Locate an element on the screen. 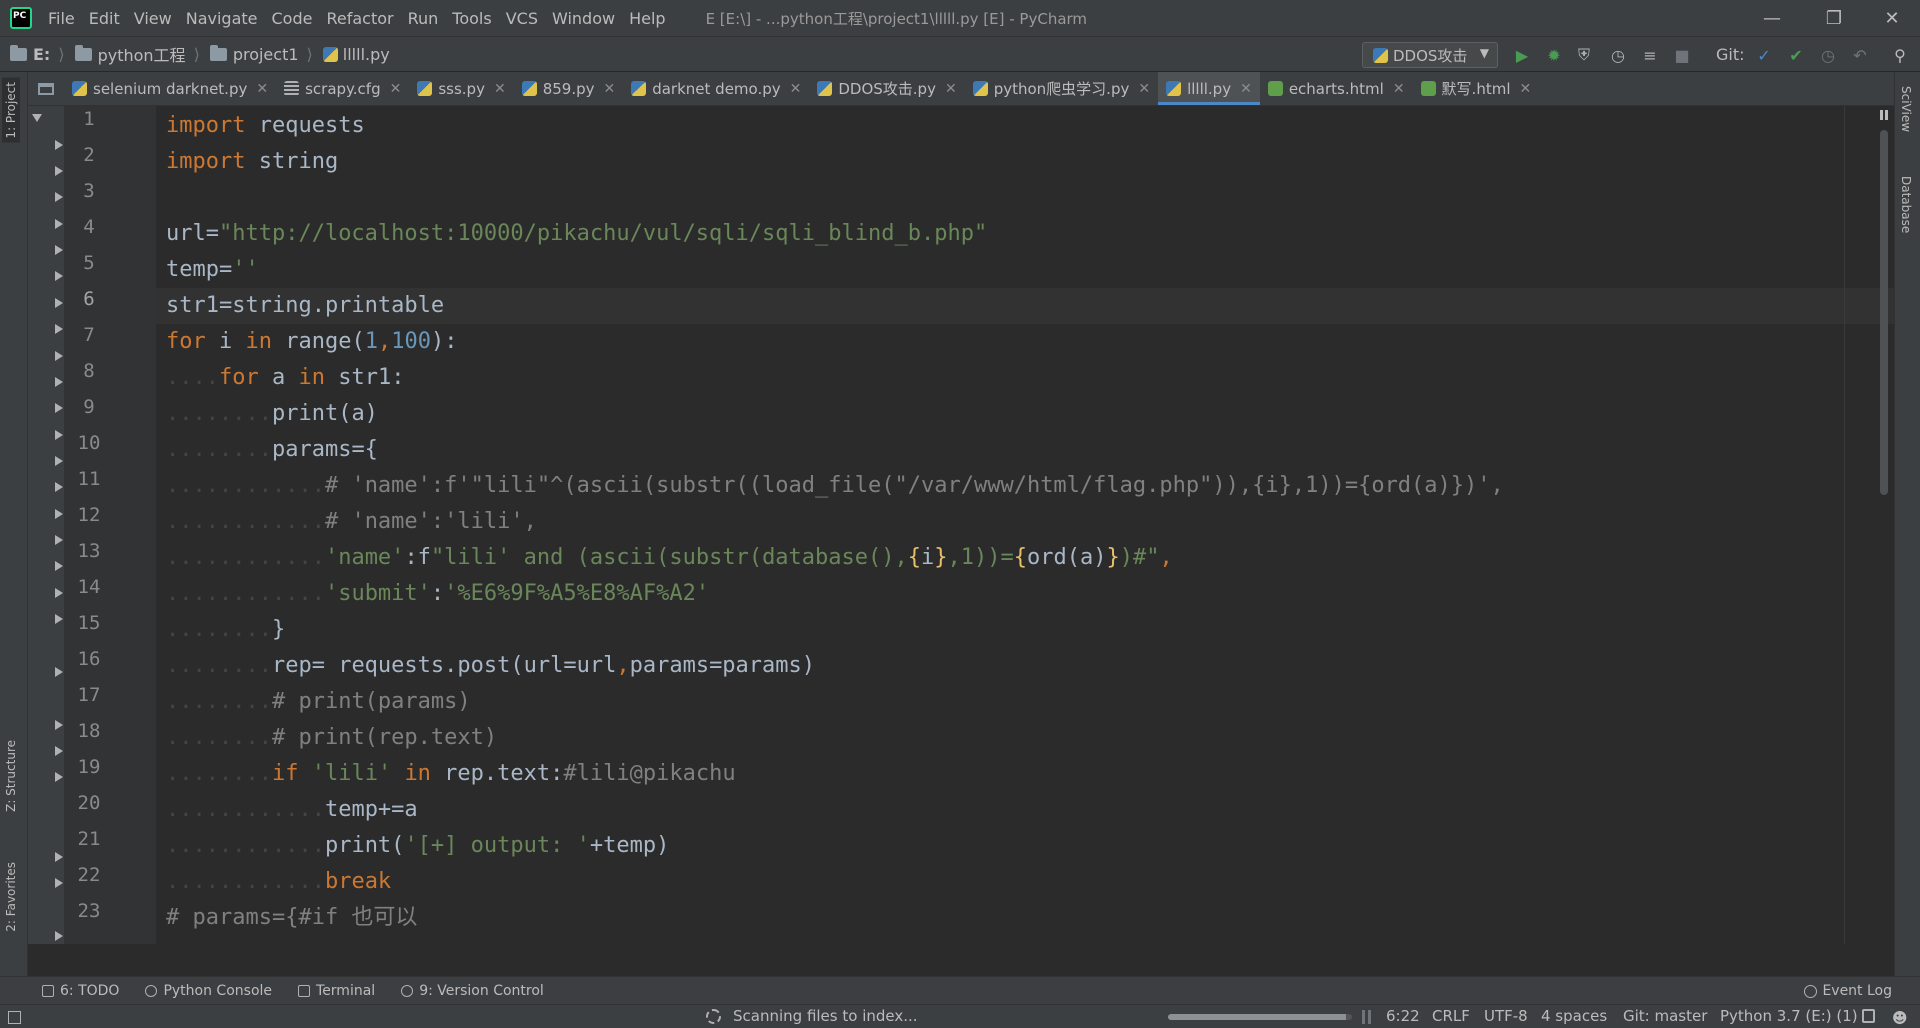 This screenshot has width=1920, height=1028. code-line-21: ............print('[+] output: '+temp) is located at coordinates (417, 846).